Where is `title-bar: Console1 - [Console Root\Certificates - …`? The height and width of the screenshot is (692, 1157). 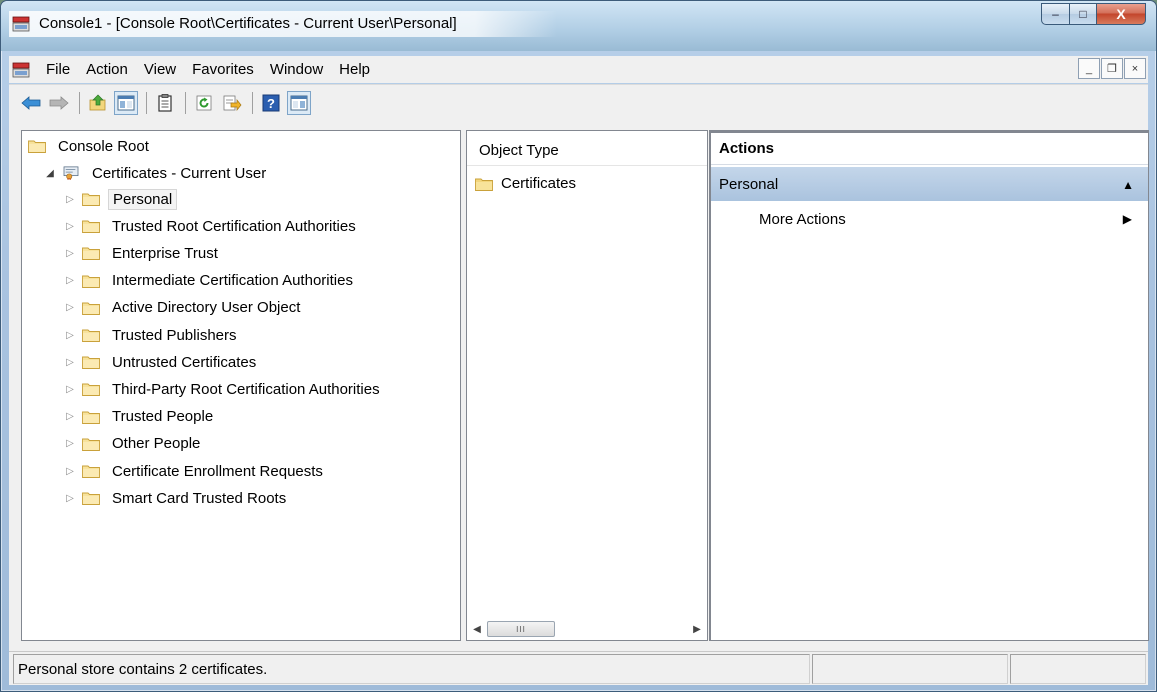 title-bar: Console1 - [Console Root\Certificates - … is located at coordinates (578, 26).